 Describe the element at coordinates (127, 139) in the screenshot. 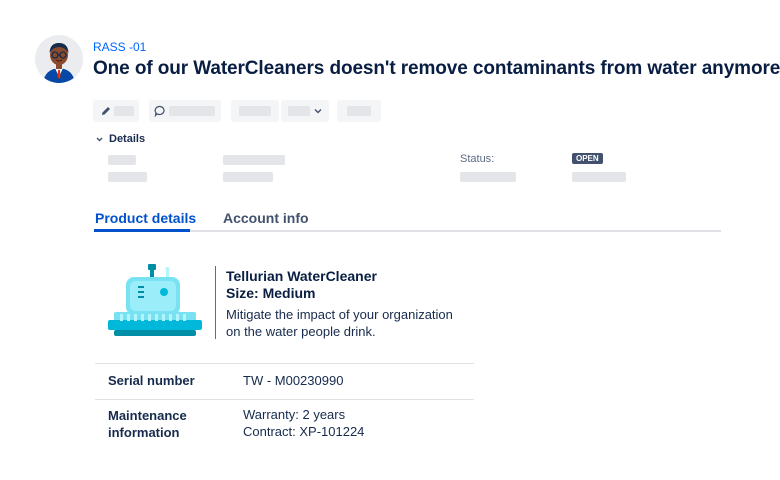

I see `details-heading: Details` at that location.